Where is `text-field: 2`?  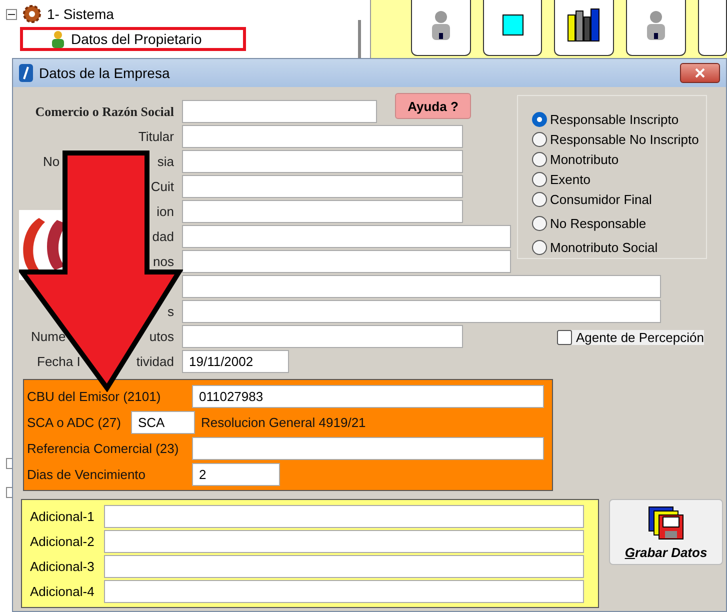 text-field: 2 is located at coordinates (236, 474).